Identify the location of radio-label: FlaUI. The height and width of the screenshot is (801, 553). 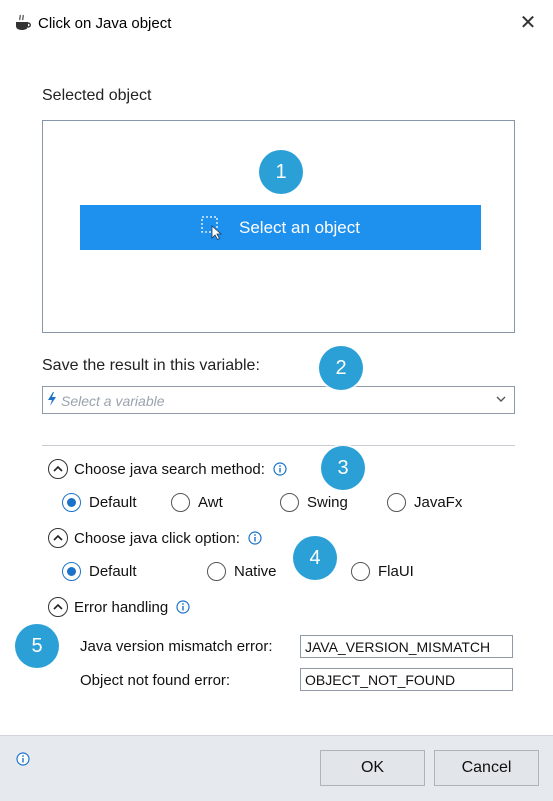
(396, 571).